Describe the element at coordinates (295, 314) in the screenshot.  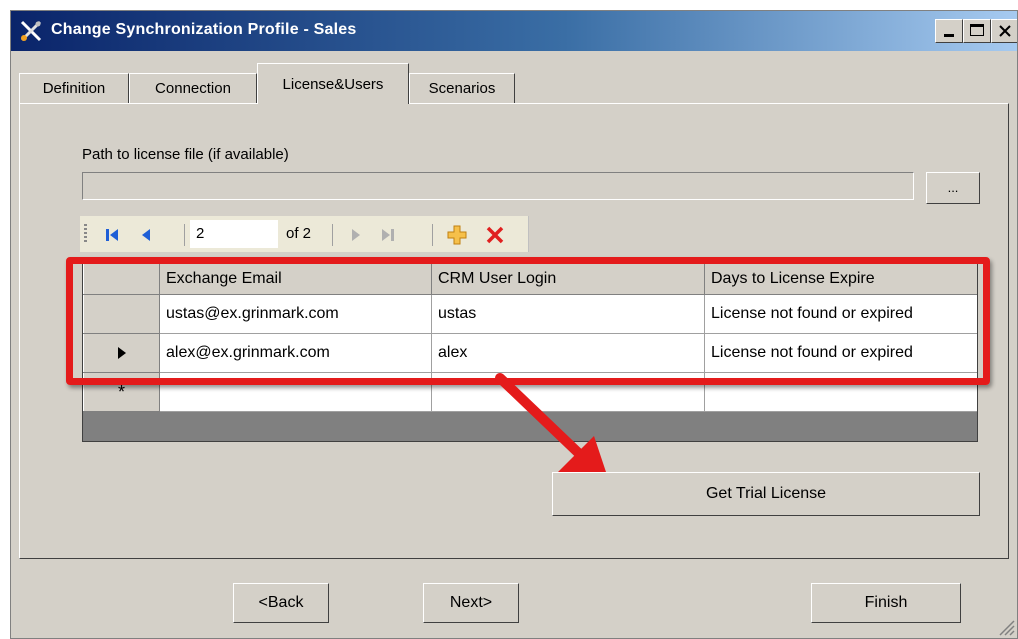
I see `cell-exchange-email: ustas@ex.grinmark.com` at that location.